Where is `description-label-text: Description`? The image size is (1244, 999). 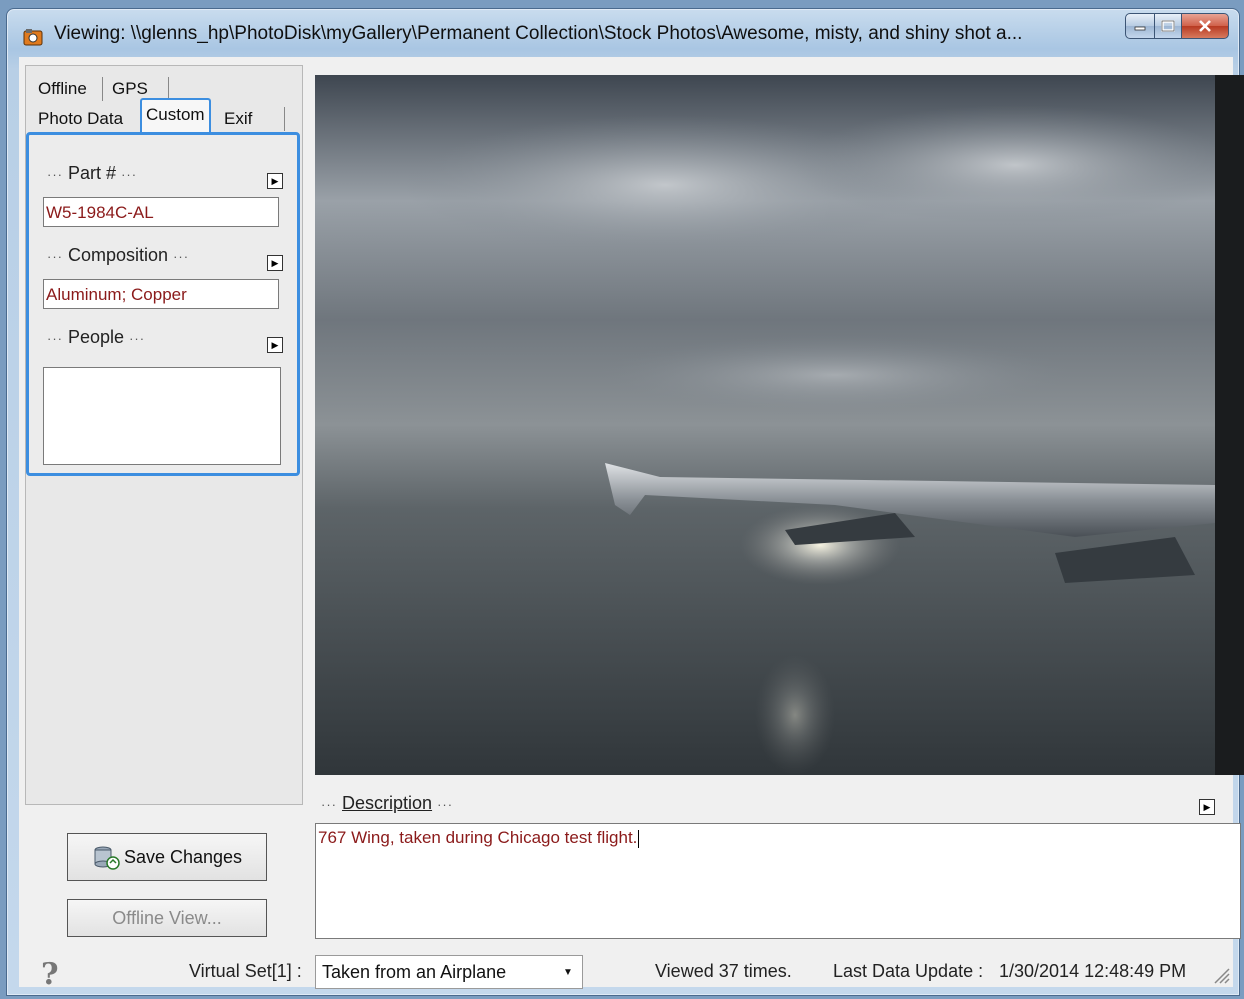 description-label-text: Description is located at coordinates (387, 803).